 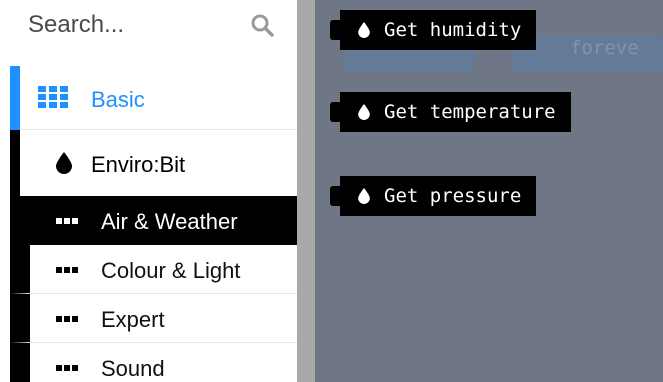 What do you see at coordinates (453, 196) in the screenshot?
I see `block-label: Get pressure` at bounding box center [453, 196].